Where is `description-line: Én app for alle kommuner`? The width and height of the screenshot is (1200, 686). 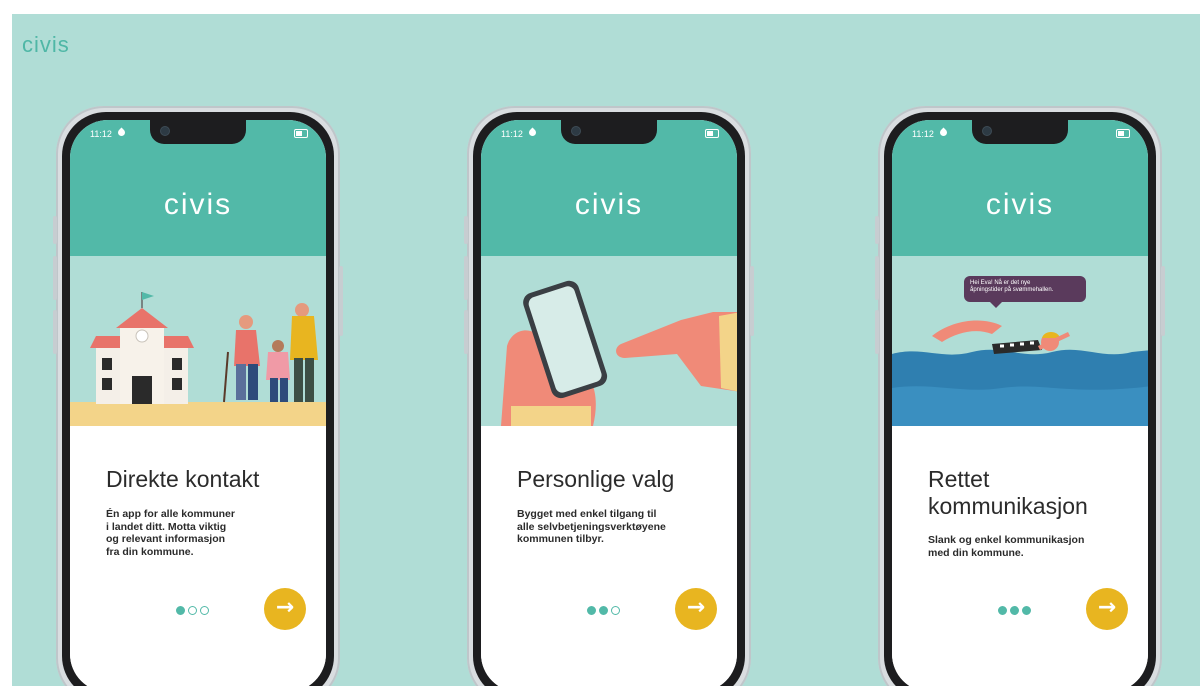
description-line: Én app for alle kommuner is located at coordinates (170, 514).